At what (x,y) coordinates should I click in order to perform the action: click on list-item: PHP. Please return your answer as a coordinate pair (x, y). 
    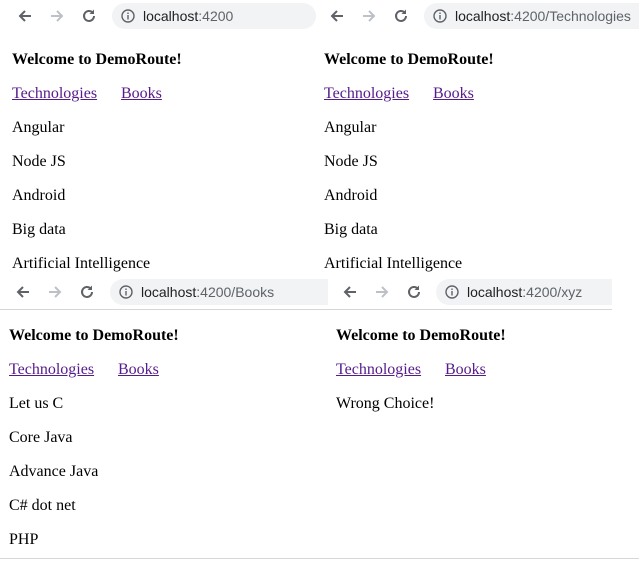
    Looking at the image, I should click on (24, 539).